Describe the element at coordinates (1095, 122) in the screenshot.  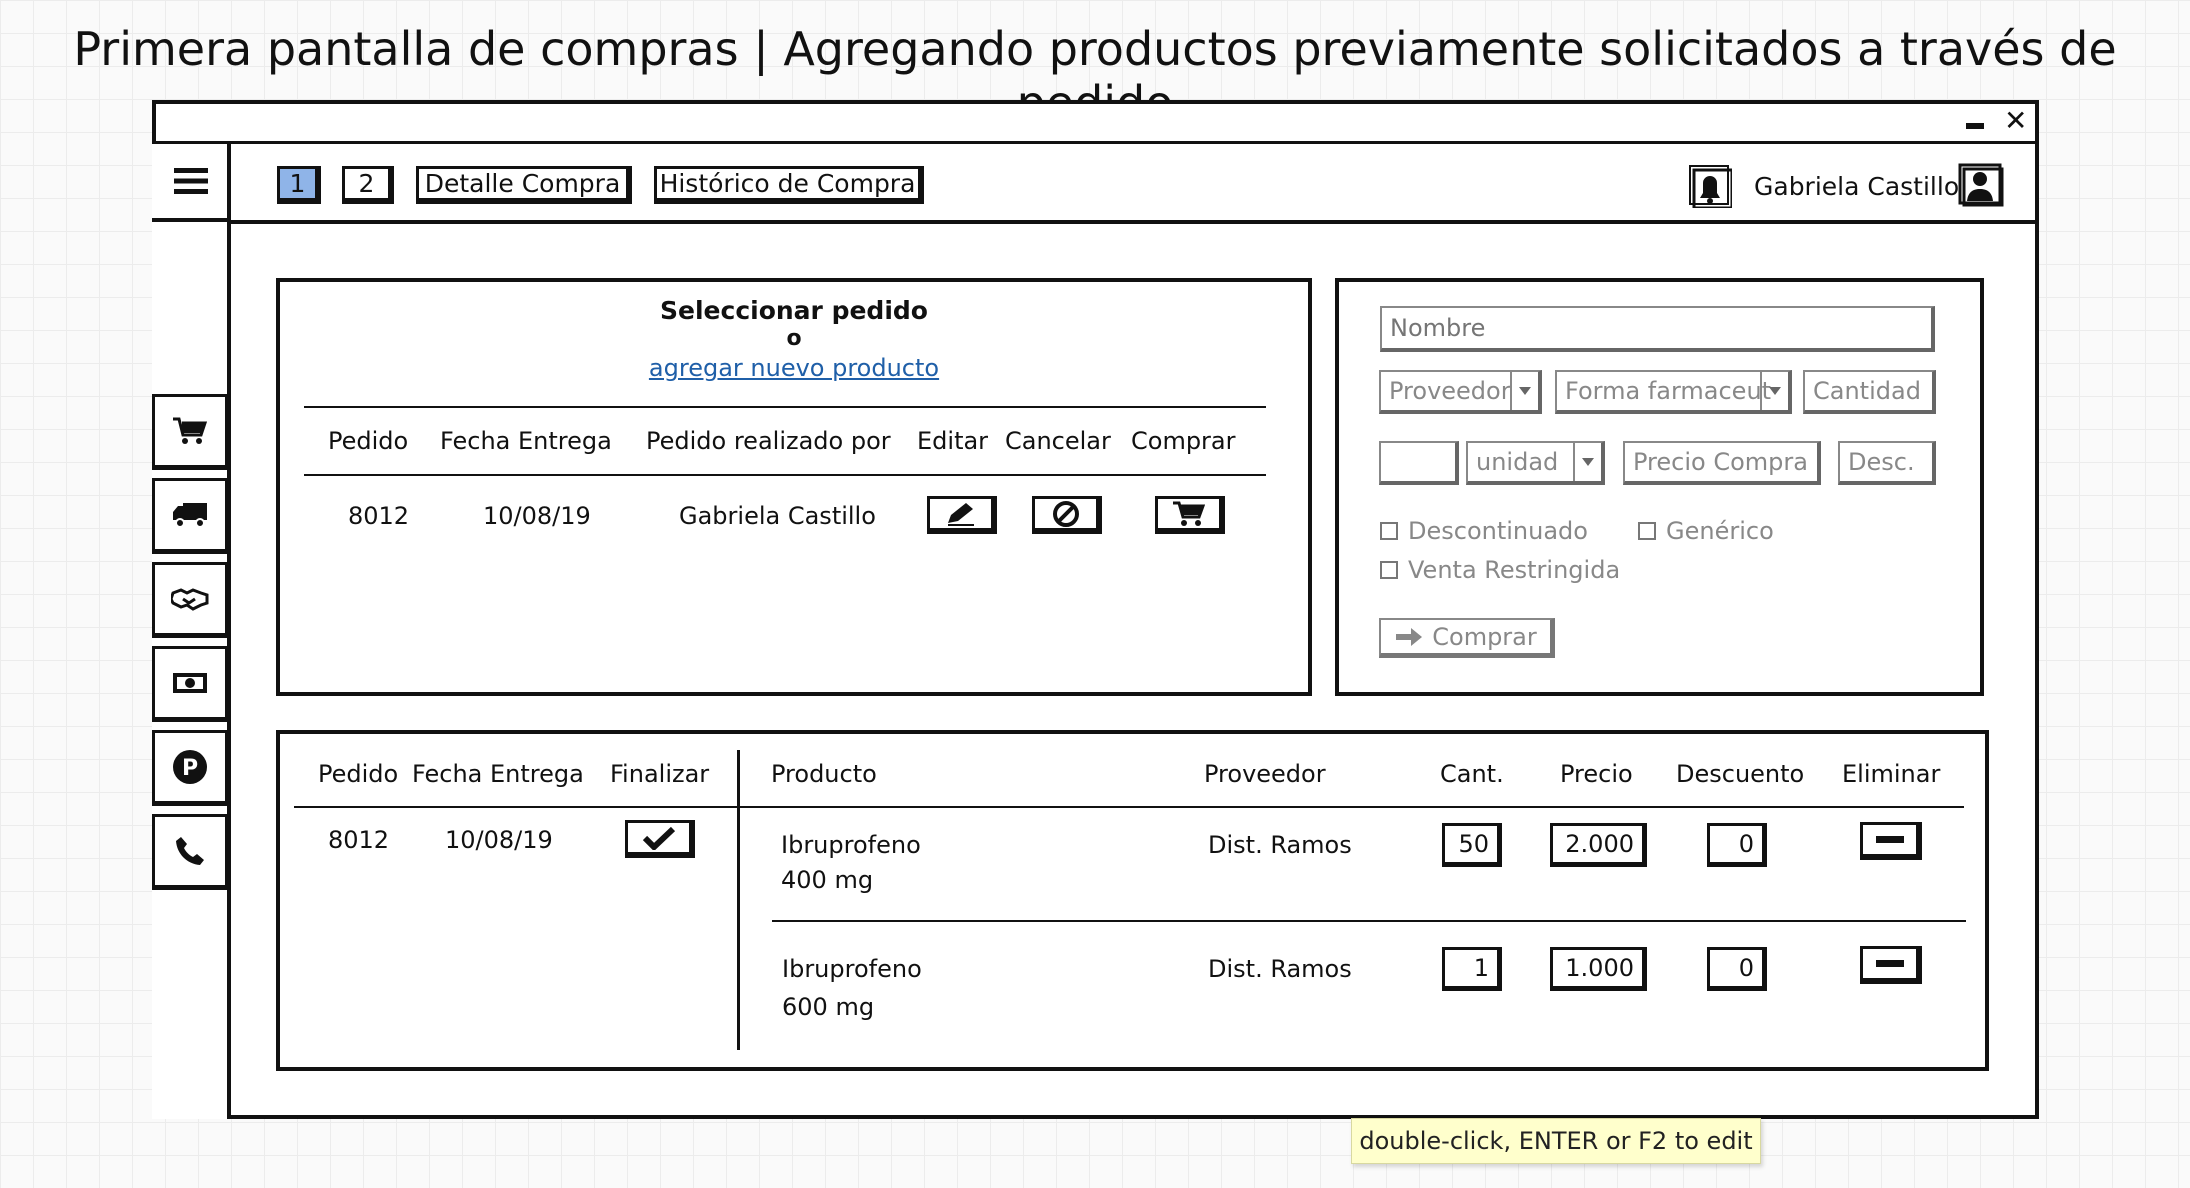
I see `title-bar` at that location.